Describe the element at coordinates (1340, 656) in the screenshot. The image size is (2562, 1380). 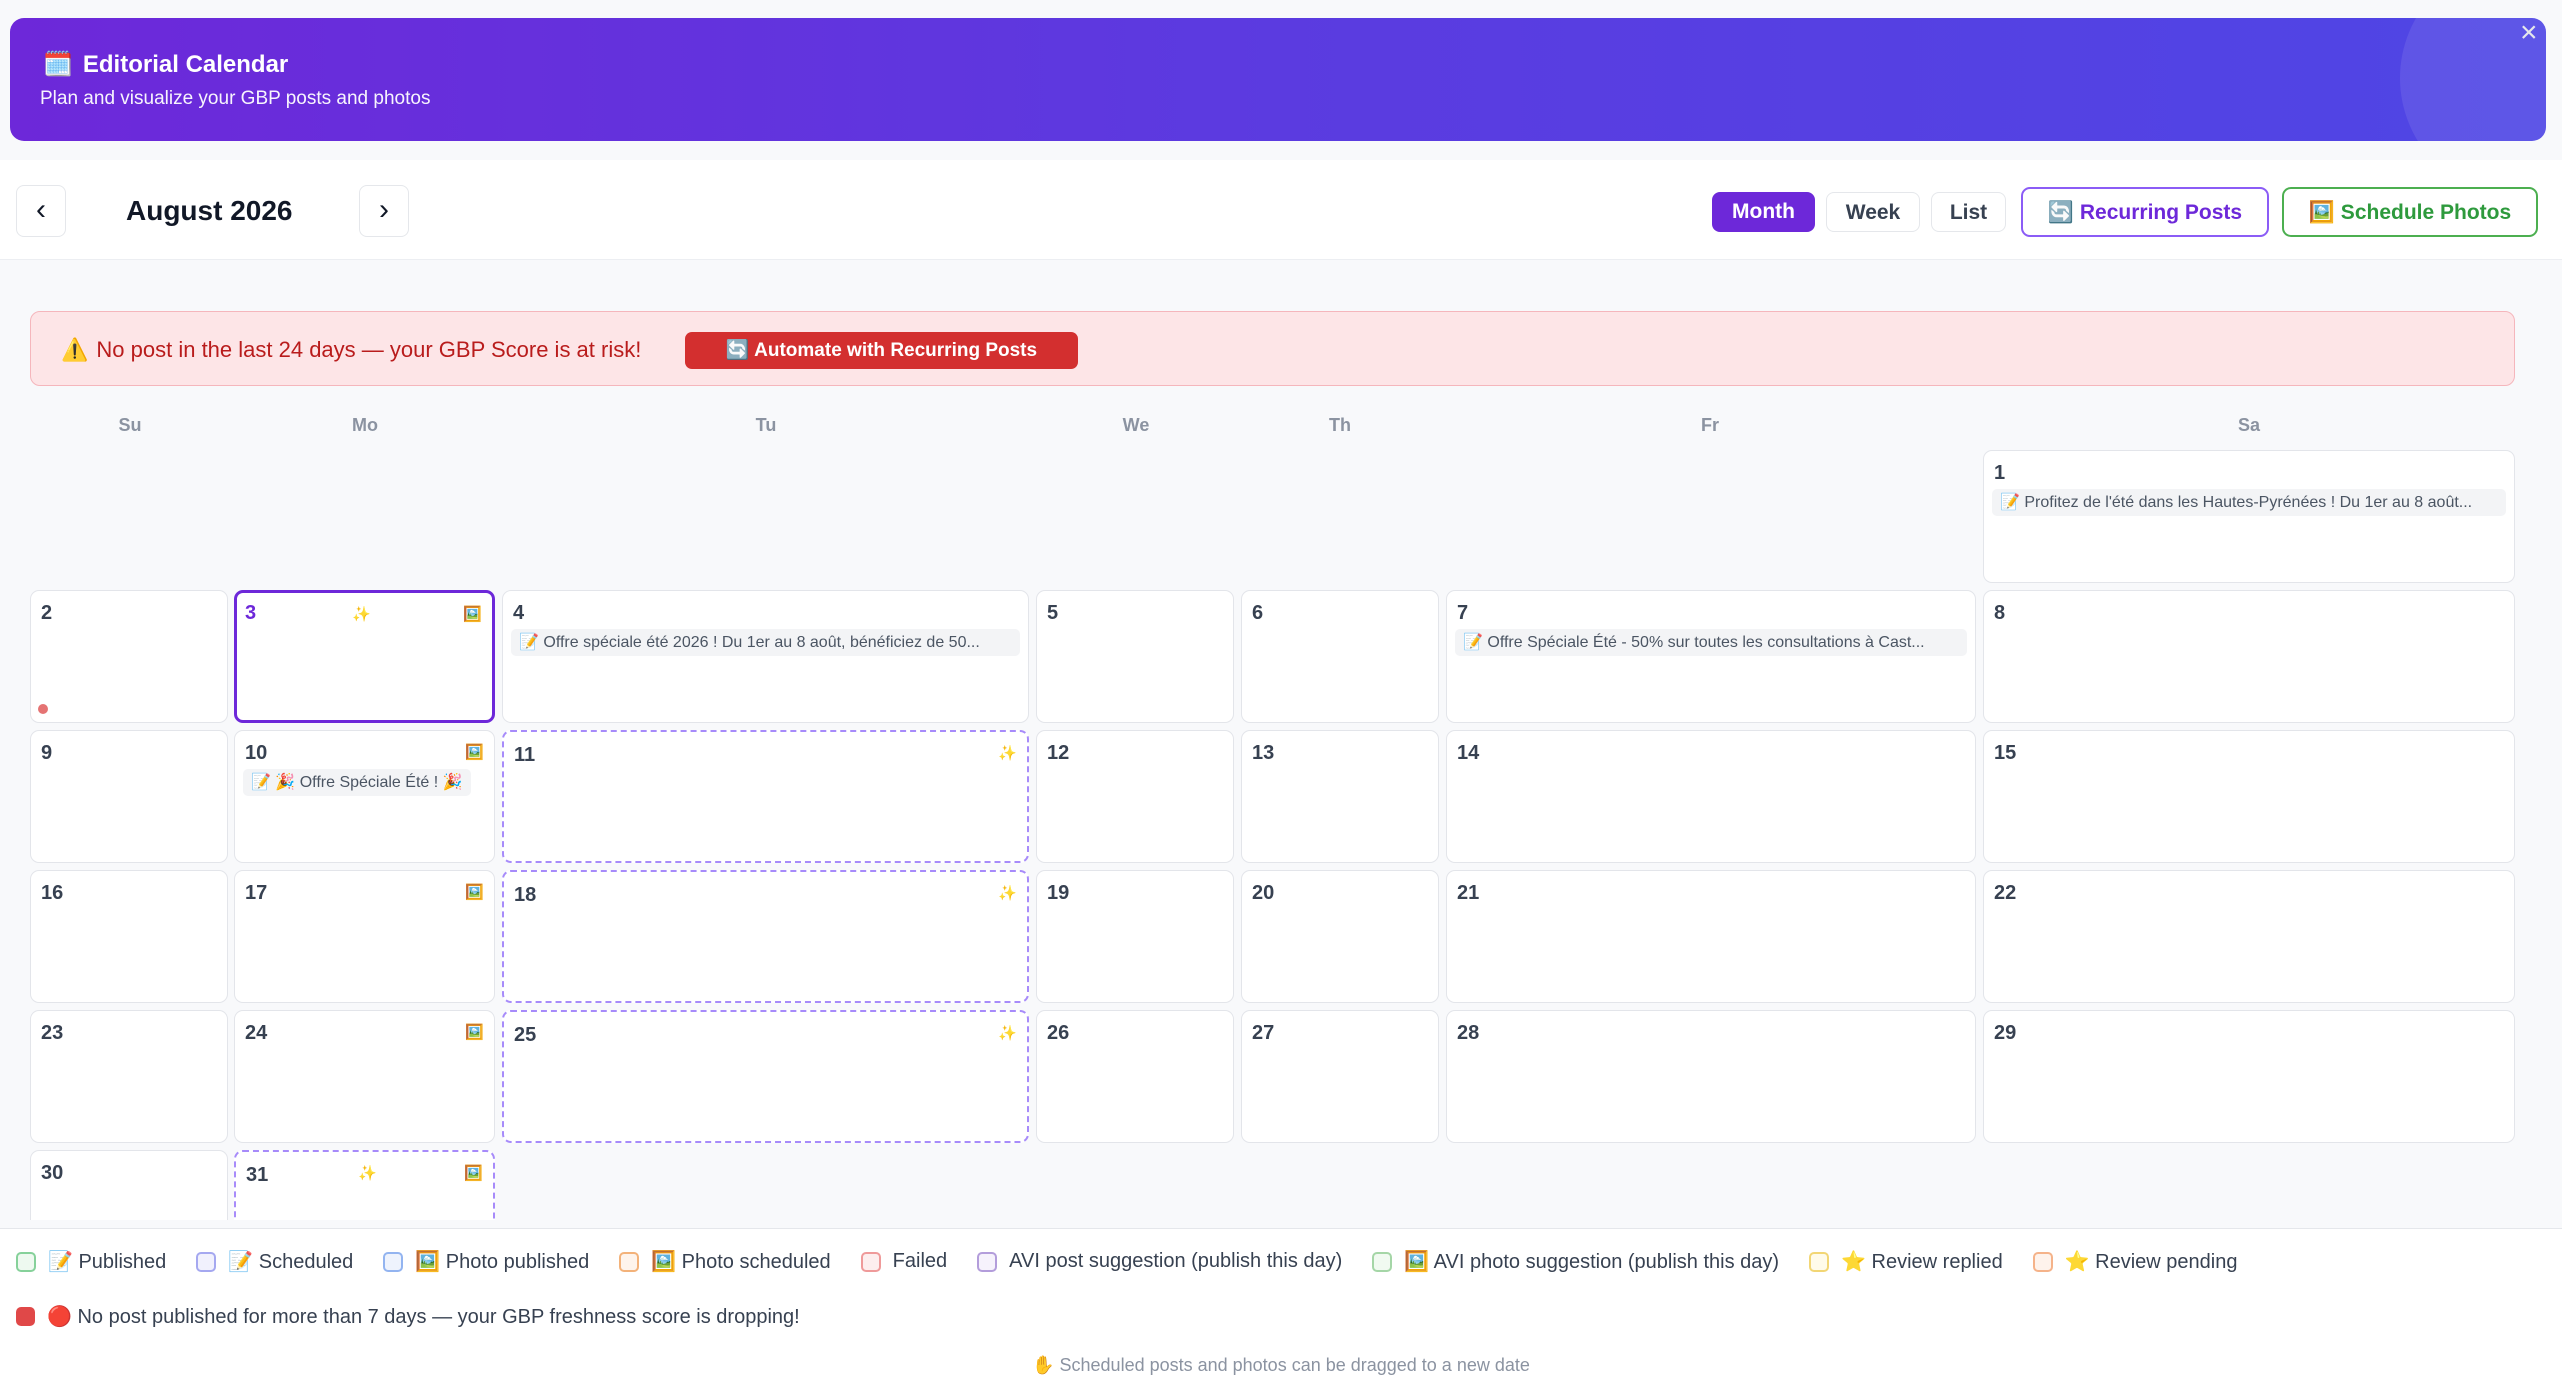
I see `day-cell: 6` at that location.